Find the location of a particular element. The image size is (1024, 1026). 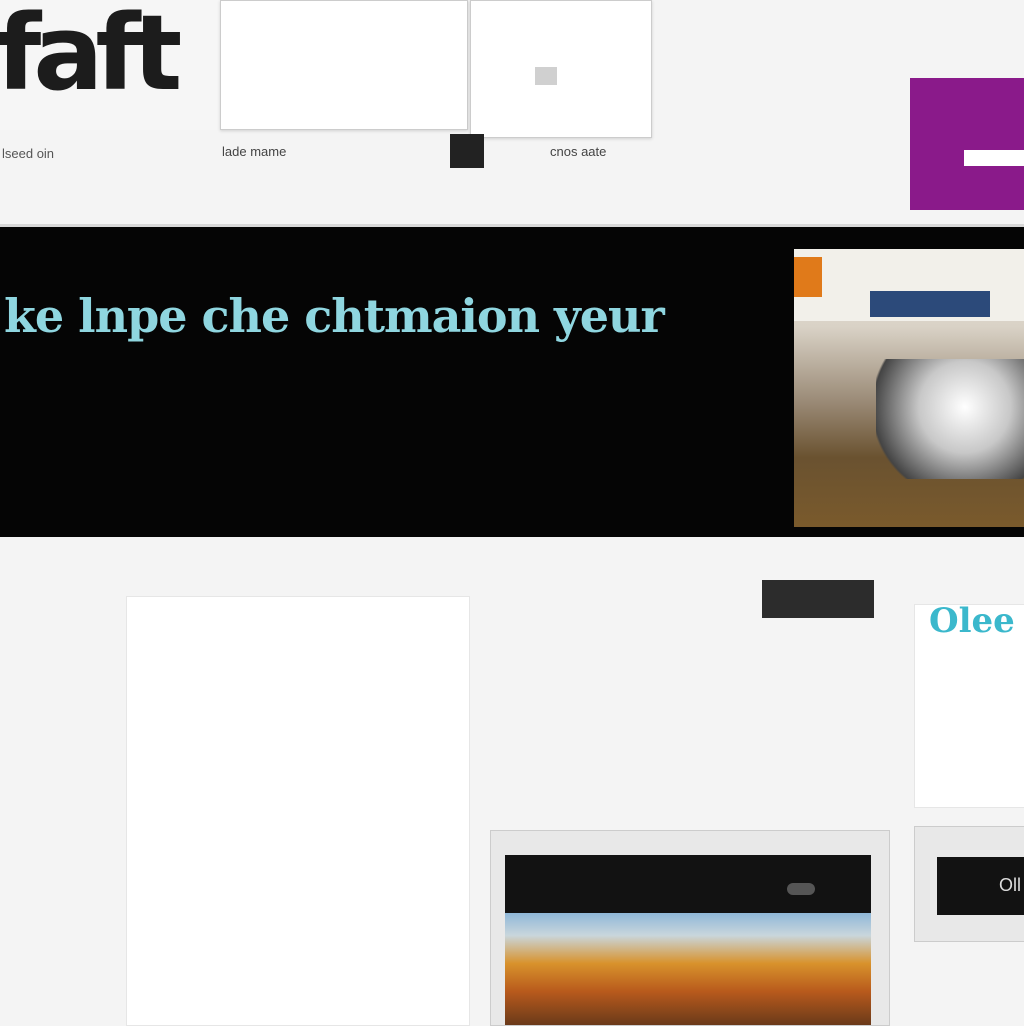

right-panel: Olee is located at coordinates (969, 706).